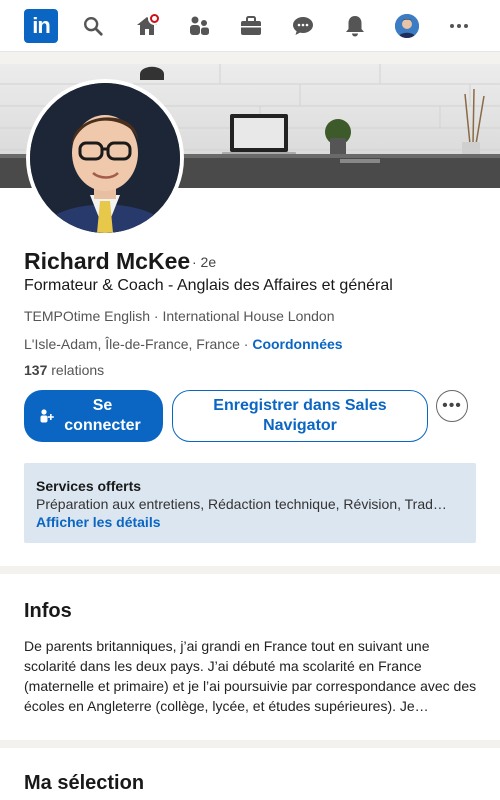  Describe the element at coordinates (102, 415) in the screenshot. I see `connect-label: Se connecter` at that location.